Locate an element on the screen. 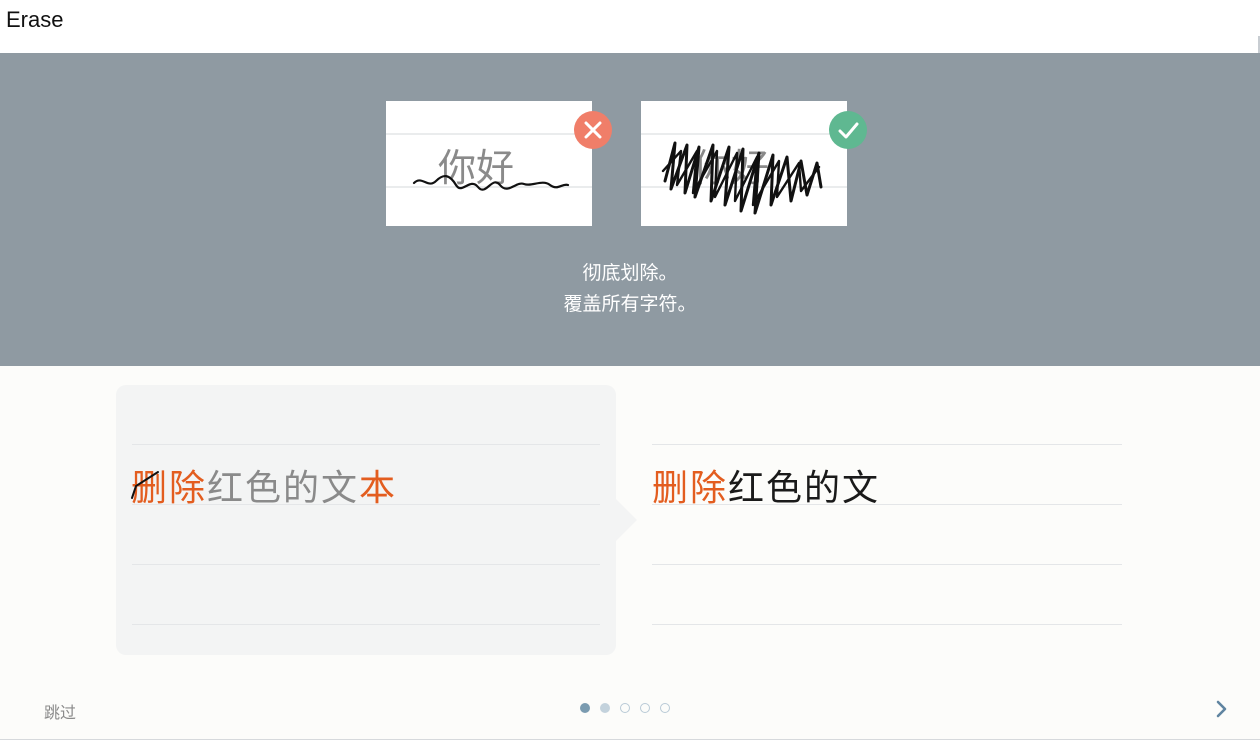  text-segment-highlighted: 删除 is located at coordinates (690, 488).